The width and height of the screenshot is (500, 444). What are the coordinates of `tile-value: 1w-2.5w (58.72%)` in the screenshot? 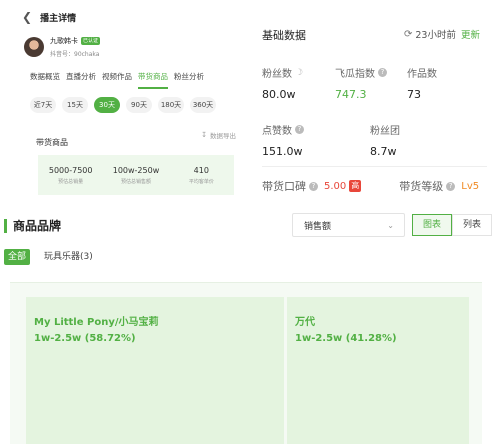 It's located at (85, 338).